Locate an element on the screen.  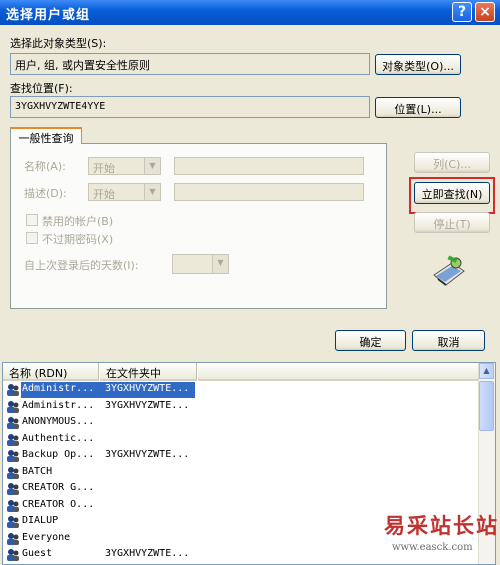
watermark-text: 易采站长站 is located at coordinates (441, 525).